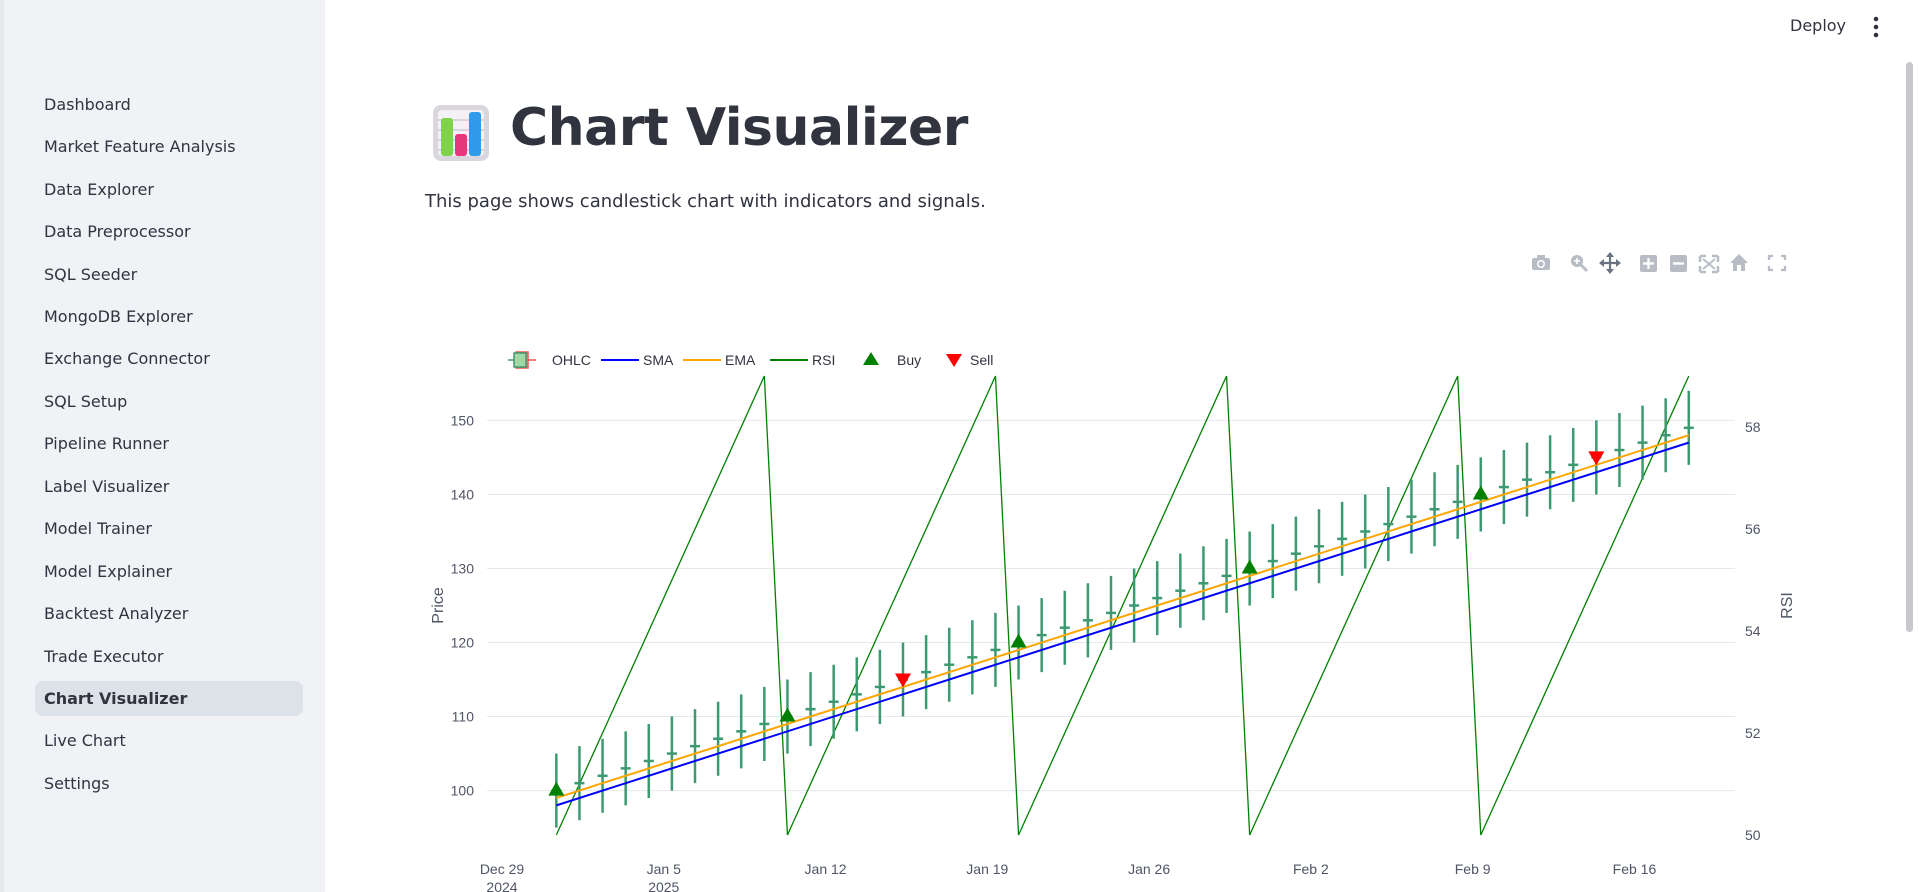  Describe the element at coordinates (169, 274) in the screenshot. I see `sidebar-item-sql-seeder: SQL Seeder` at that location.